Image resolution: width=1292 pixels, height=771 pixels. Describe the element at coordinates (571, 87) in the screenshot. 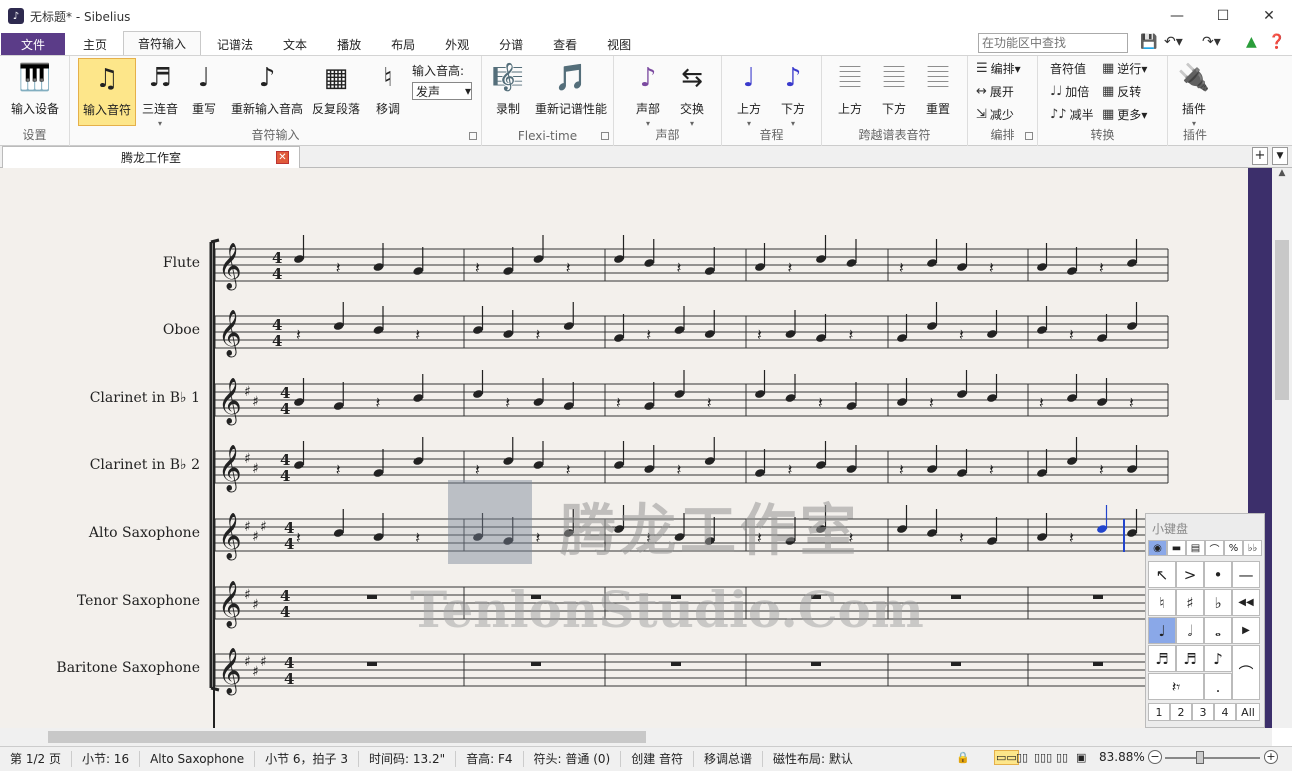

I see `renotate-button: 🎵 重新记谱性能` at that location.